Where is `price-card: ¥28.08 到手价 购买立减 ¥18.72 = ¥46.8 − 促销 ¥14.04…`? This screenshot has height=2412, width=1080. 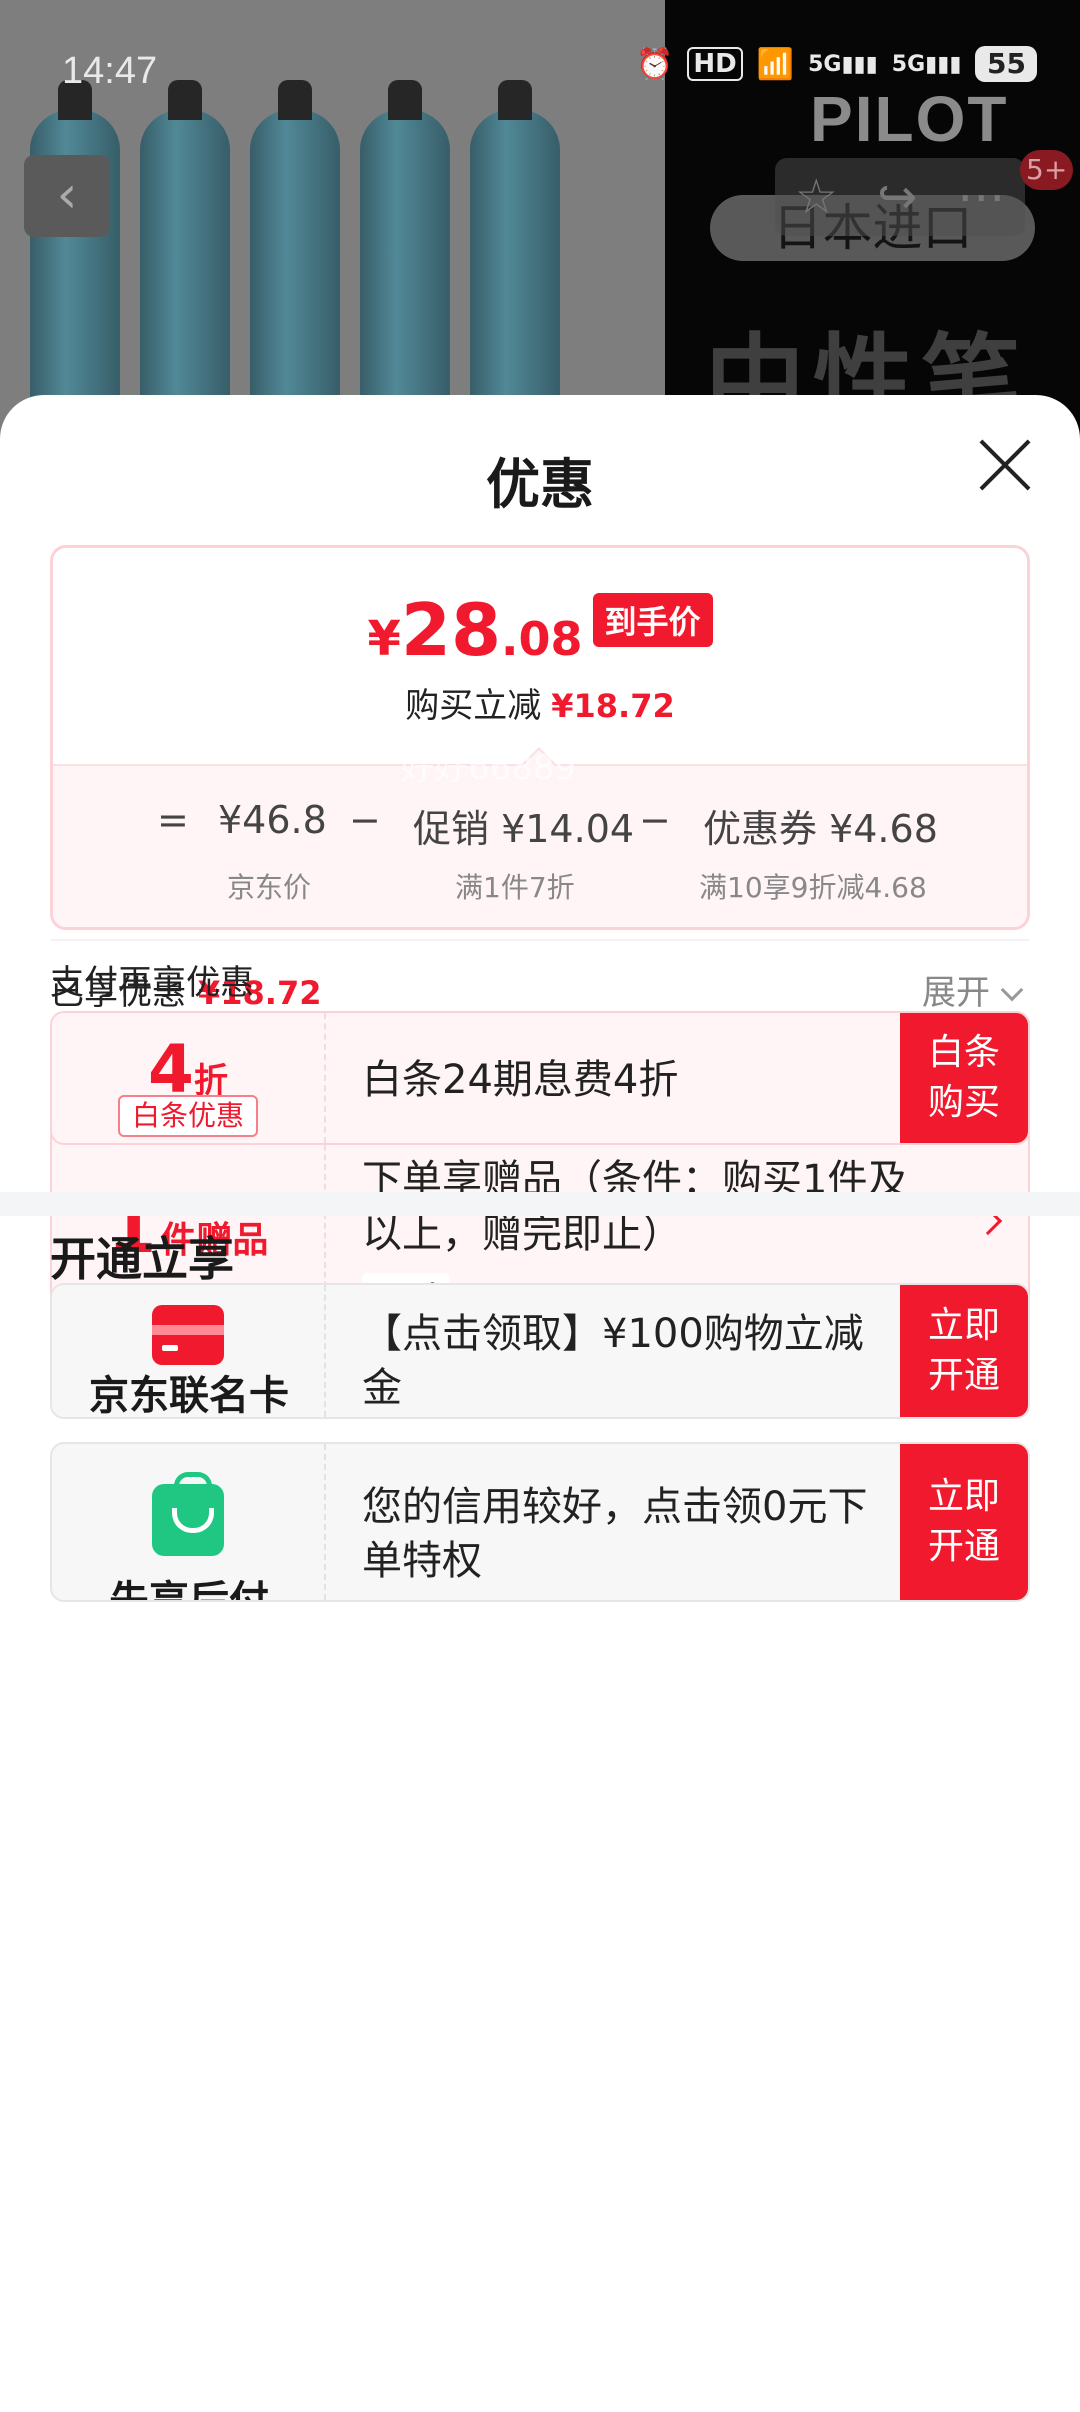 price-card: ¥28.08 到手价 购买立减 ¥18.72 = ¥46.8 − 促销 ¥14.04… is located at coordinates (540, 737).